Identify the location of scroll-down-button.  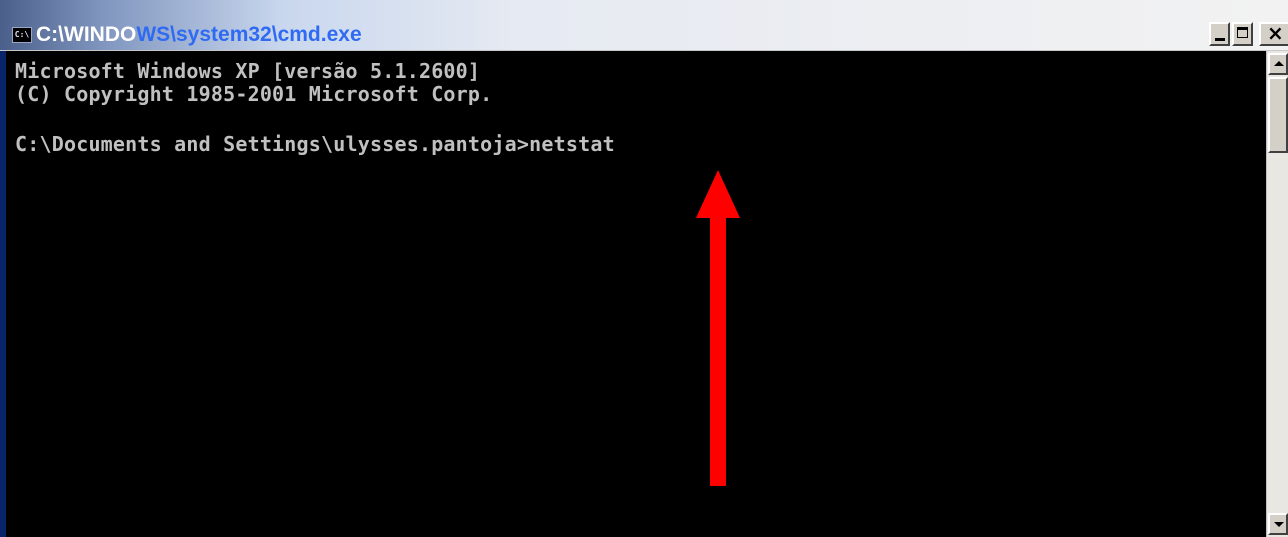
(1278, 524).